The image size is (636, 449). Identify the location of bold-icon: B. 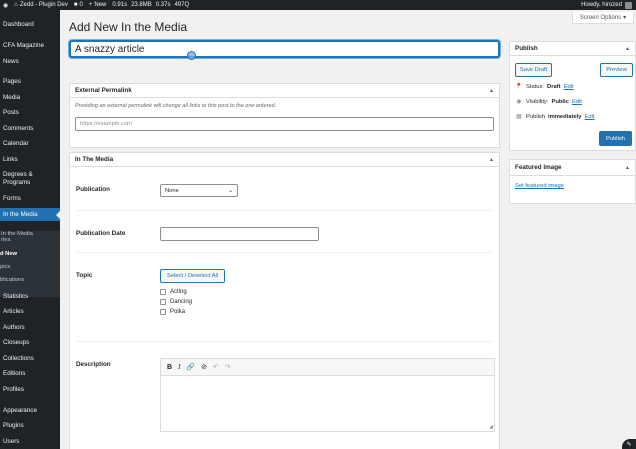
(169, 367).